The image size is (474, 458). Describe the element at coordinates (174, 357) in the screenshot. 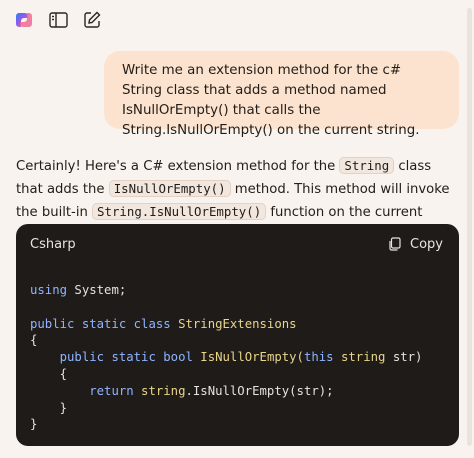

I see `code-keyword: bool` at that location.